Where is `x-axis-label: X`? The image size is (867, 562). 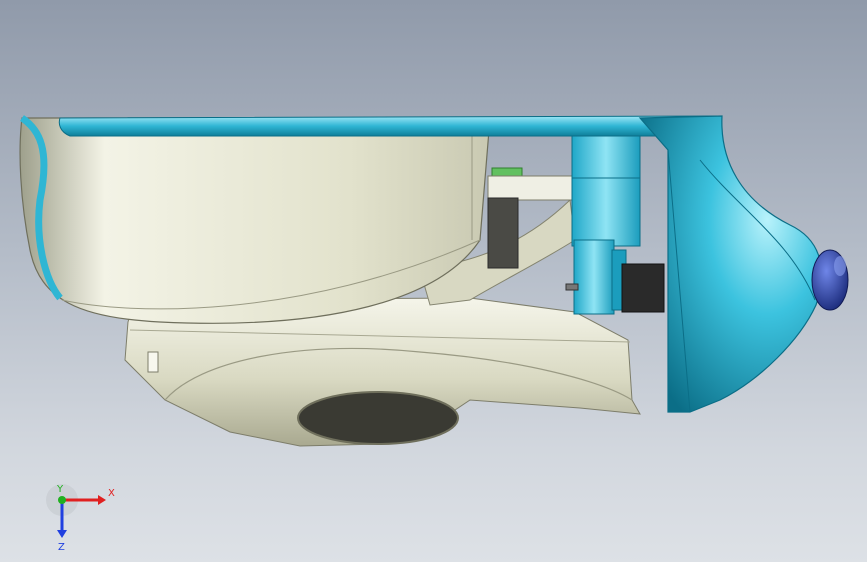
x-axis-label: X is located at coordinates (111, 493).